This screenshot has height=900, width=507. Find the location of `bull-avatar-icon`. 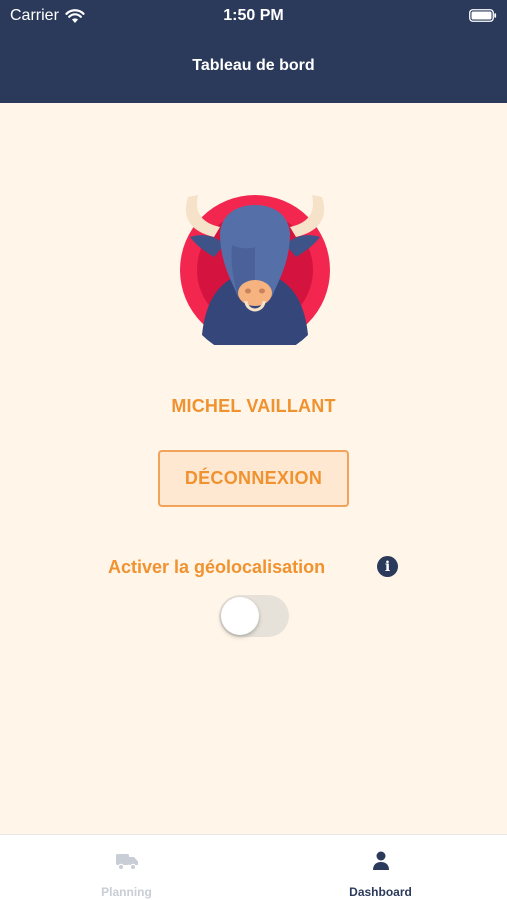

bull-avatar-icon is located at coordinates (255, 270).